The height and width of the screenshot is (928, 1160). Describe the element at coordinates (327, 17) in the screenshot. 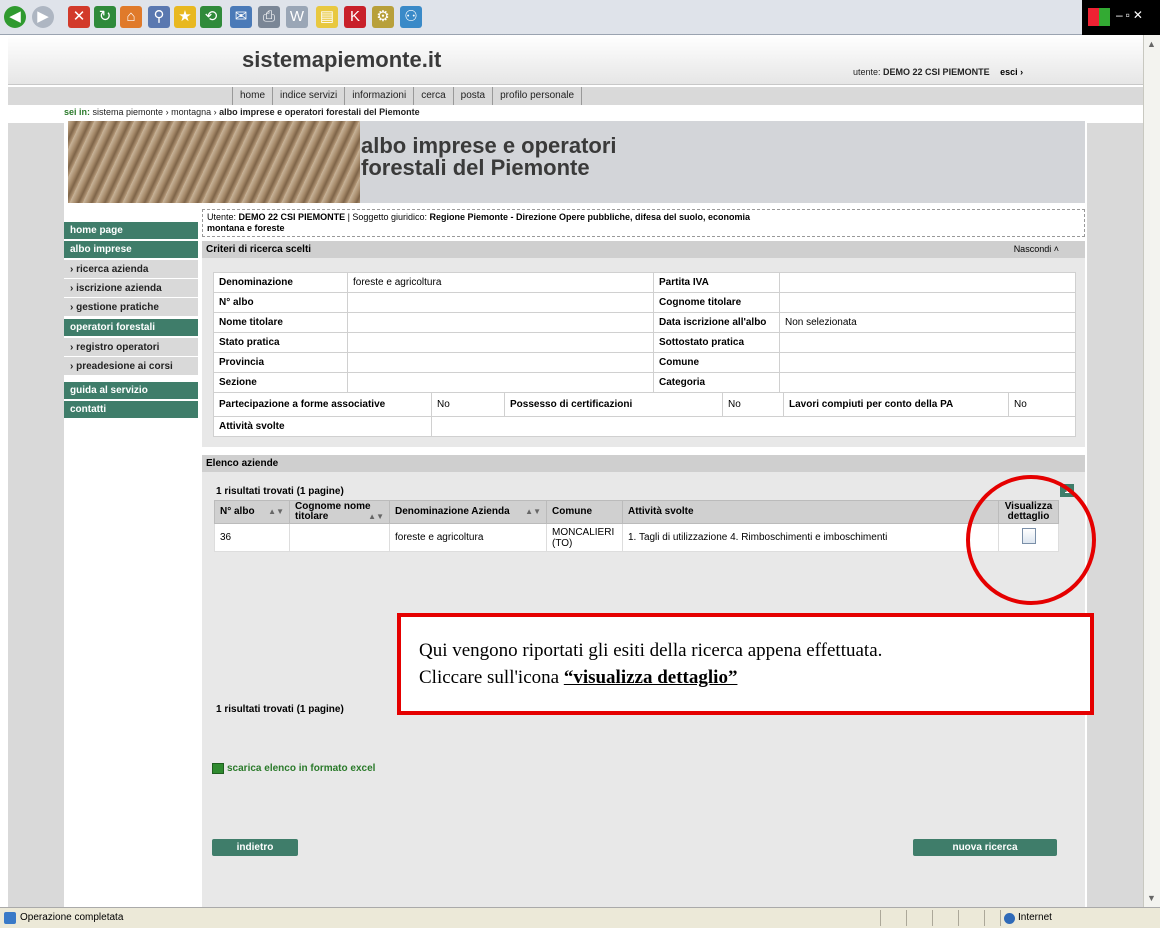

I see `messenger-icon: ▤` at that location.